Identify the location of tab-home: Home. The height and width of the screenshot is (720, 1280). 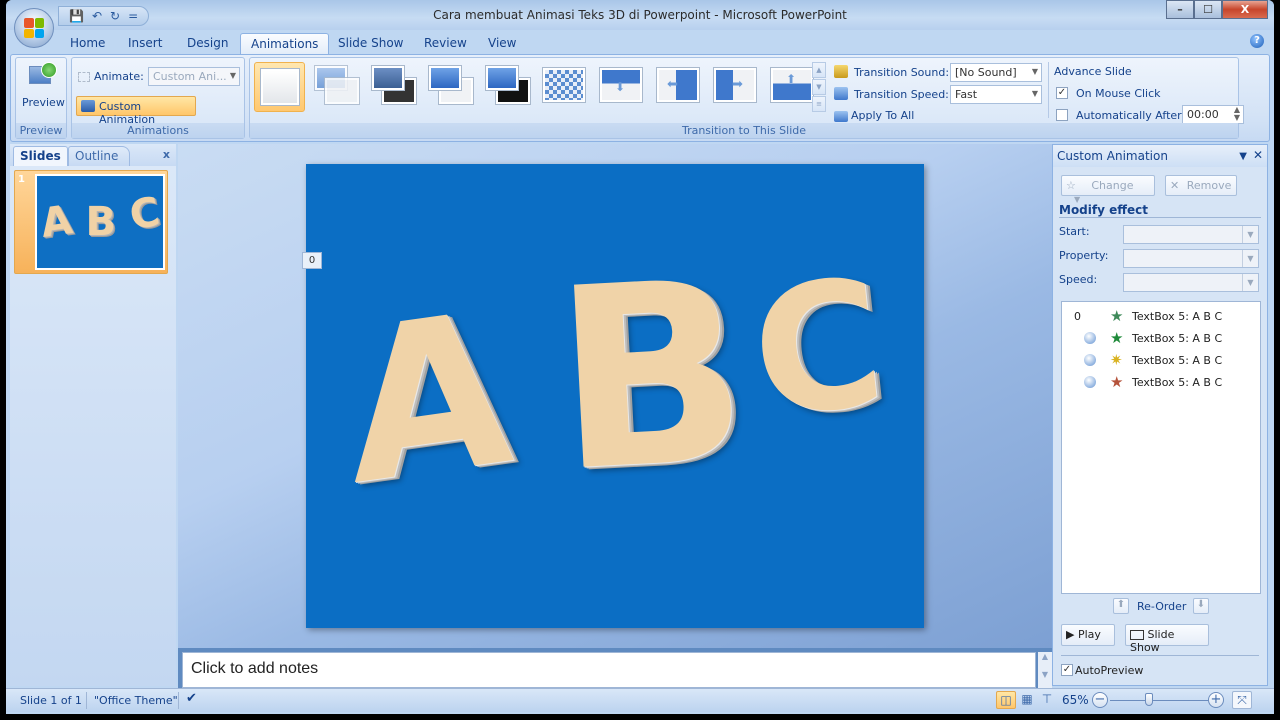
(87, 43).